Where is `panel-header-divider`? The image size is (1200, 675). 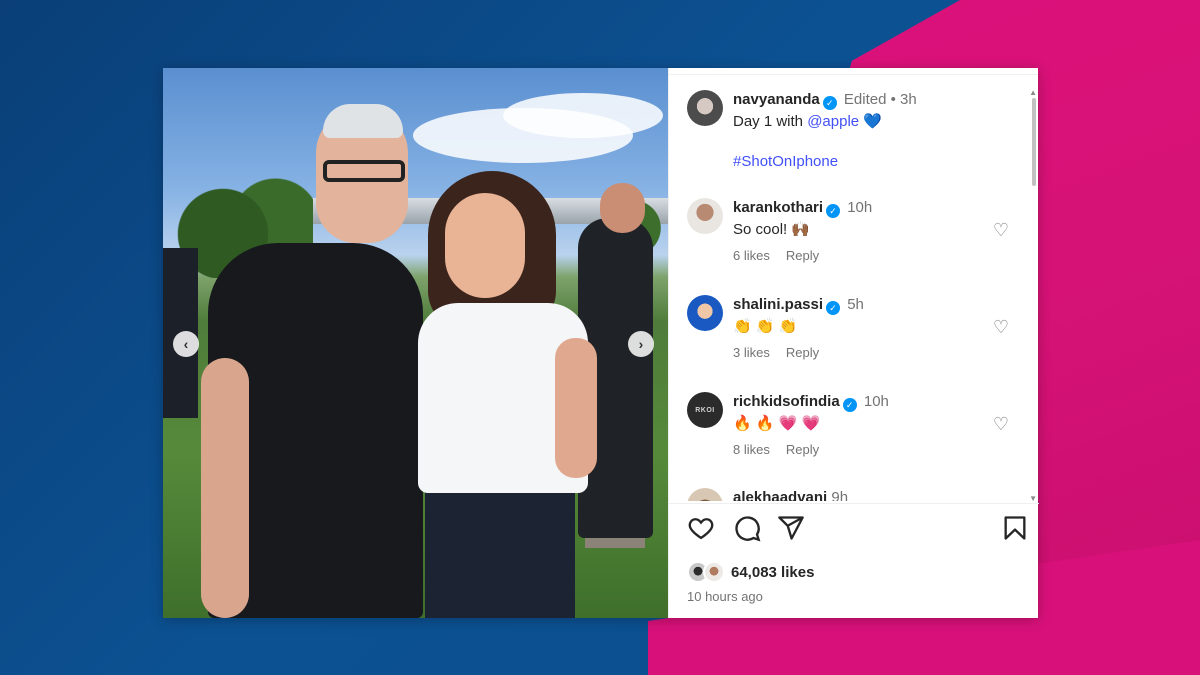 panel-header-divider is located at coordinates (853, 71).